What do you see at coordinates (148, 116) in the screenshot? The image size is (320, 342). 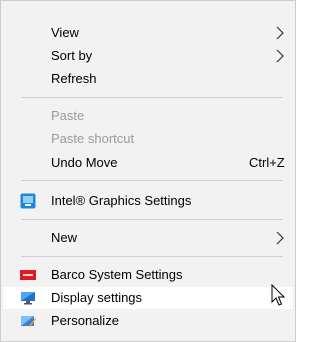 I see `menu-item-paste: Paste` at bounding box center [148, 116].